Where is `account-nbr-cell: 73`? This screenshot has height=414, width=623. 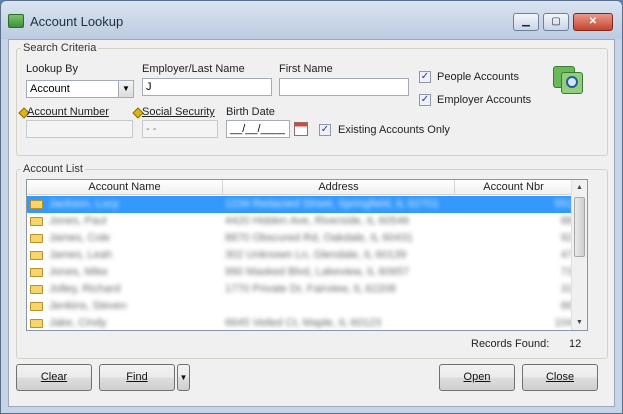 account-nbr-cell: 73 is located at coordinates (566, 272).